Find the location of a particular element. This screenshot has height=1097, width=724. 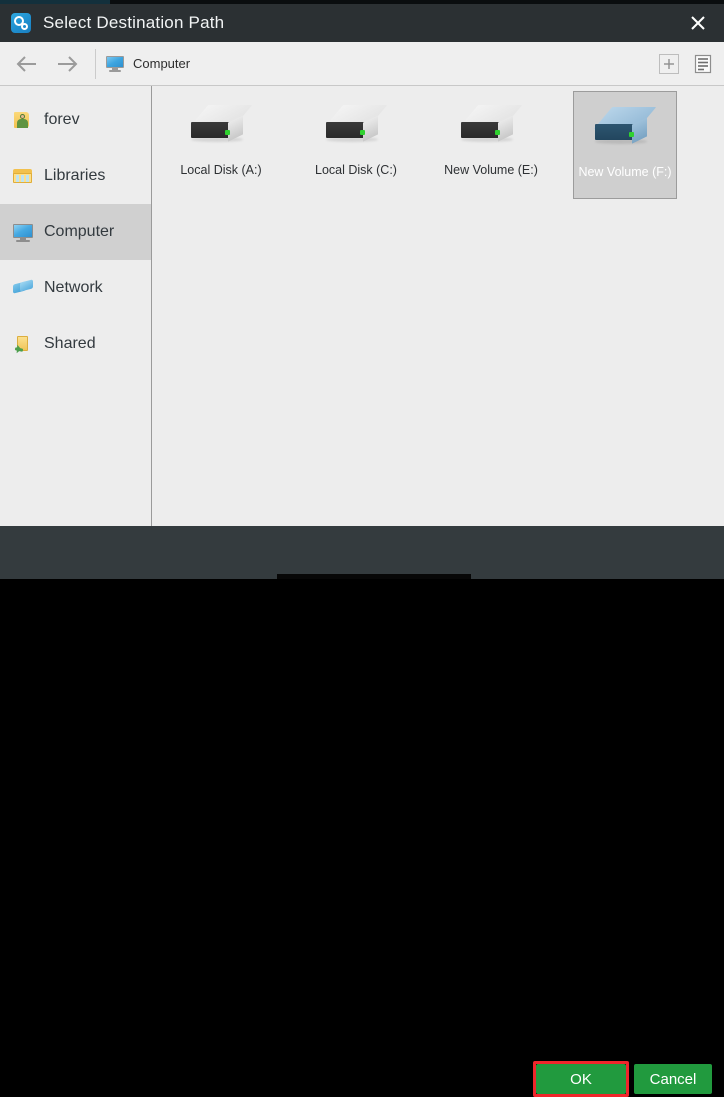

screen-bottom-edge is located at coordinates (374, 576).